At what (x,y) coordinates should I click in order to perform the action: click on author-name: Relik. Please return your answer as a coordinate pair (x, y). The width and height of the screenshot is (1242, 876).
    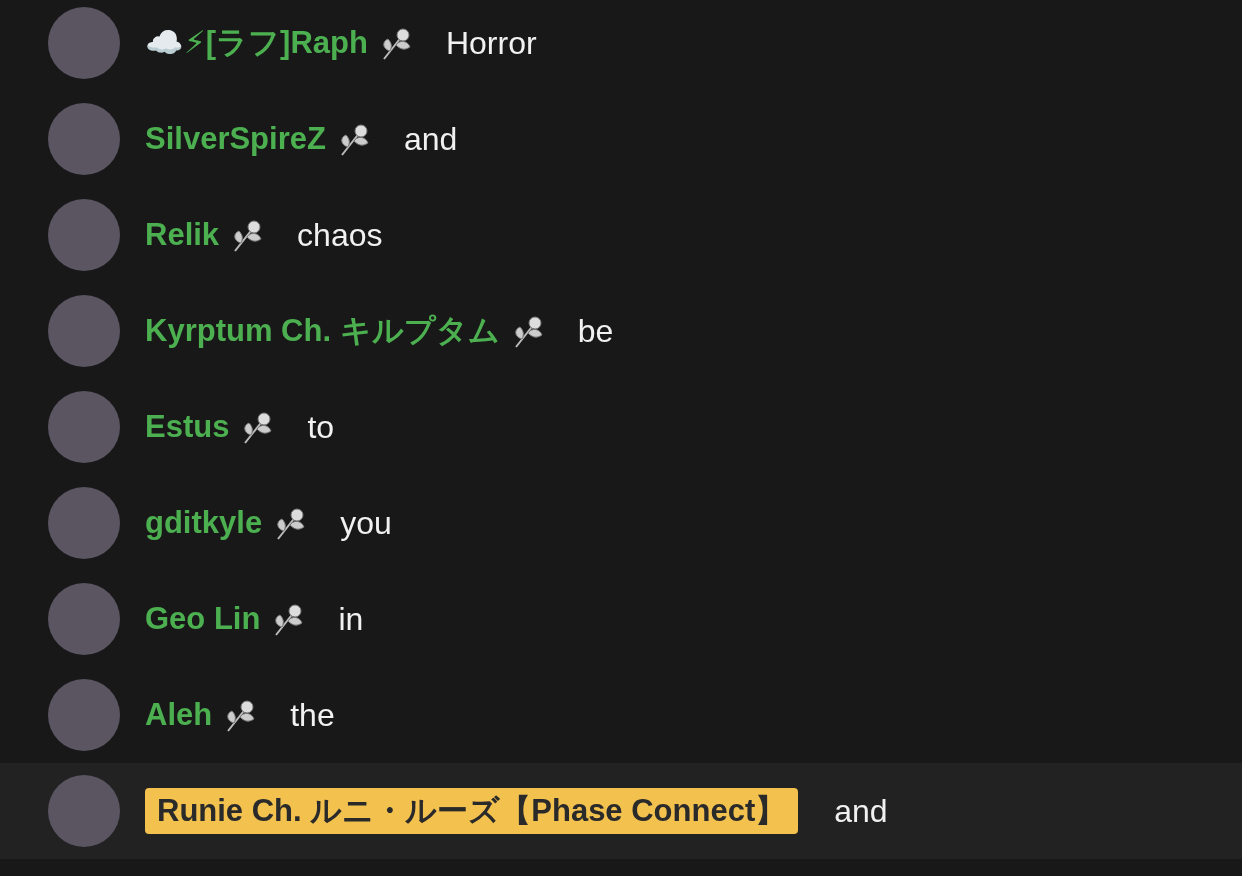
    Looking at the image, I should click on (182, 235).